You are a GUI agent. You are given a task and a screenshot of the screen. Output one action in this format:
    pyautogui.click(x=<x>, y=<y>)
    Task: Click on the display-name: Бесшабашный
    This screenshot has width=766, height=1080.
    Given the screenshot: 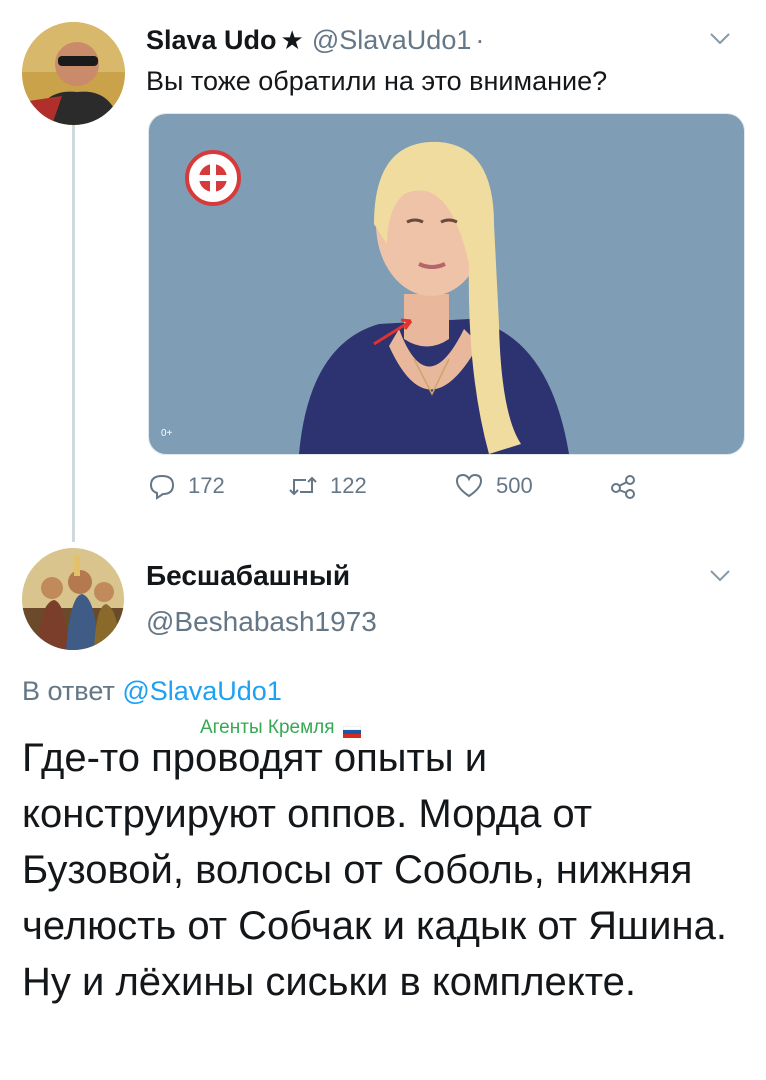 What is the action you would take?
    pyautogui.click(x=248, y=576)
    